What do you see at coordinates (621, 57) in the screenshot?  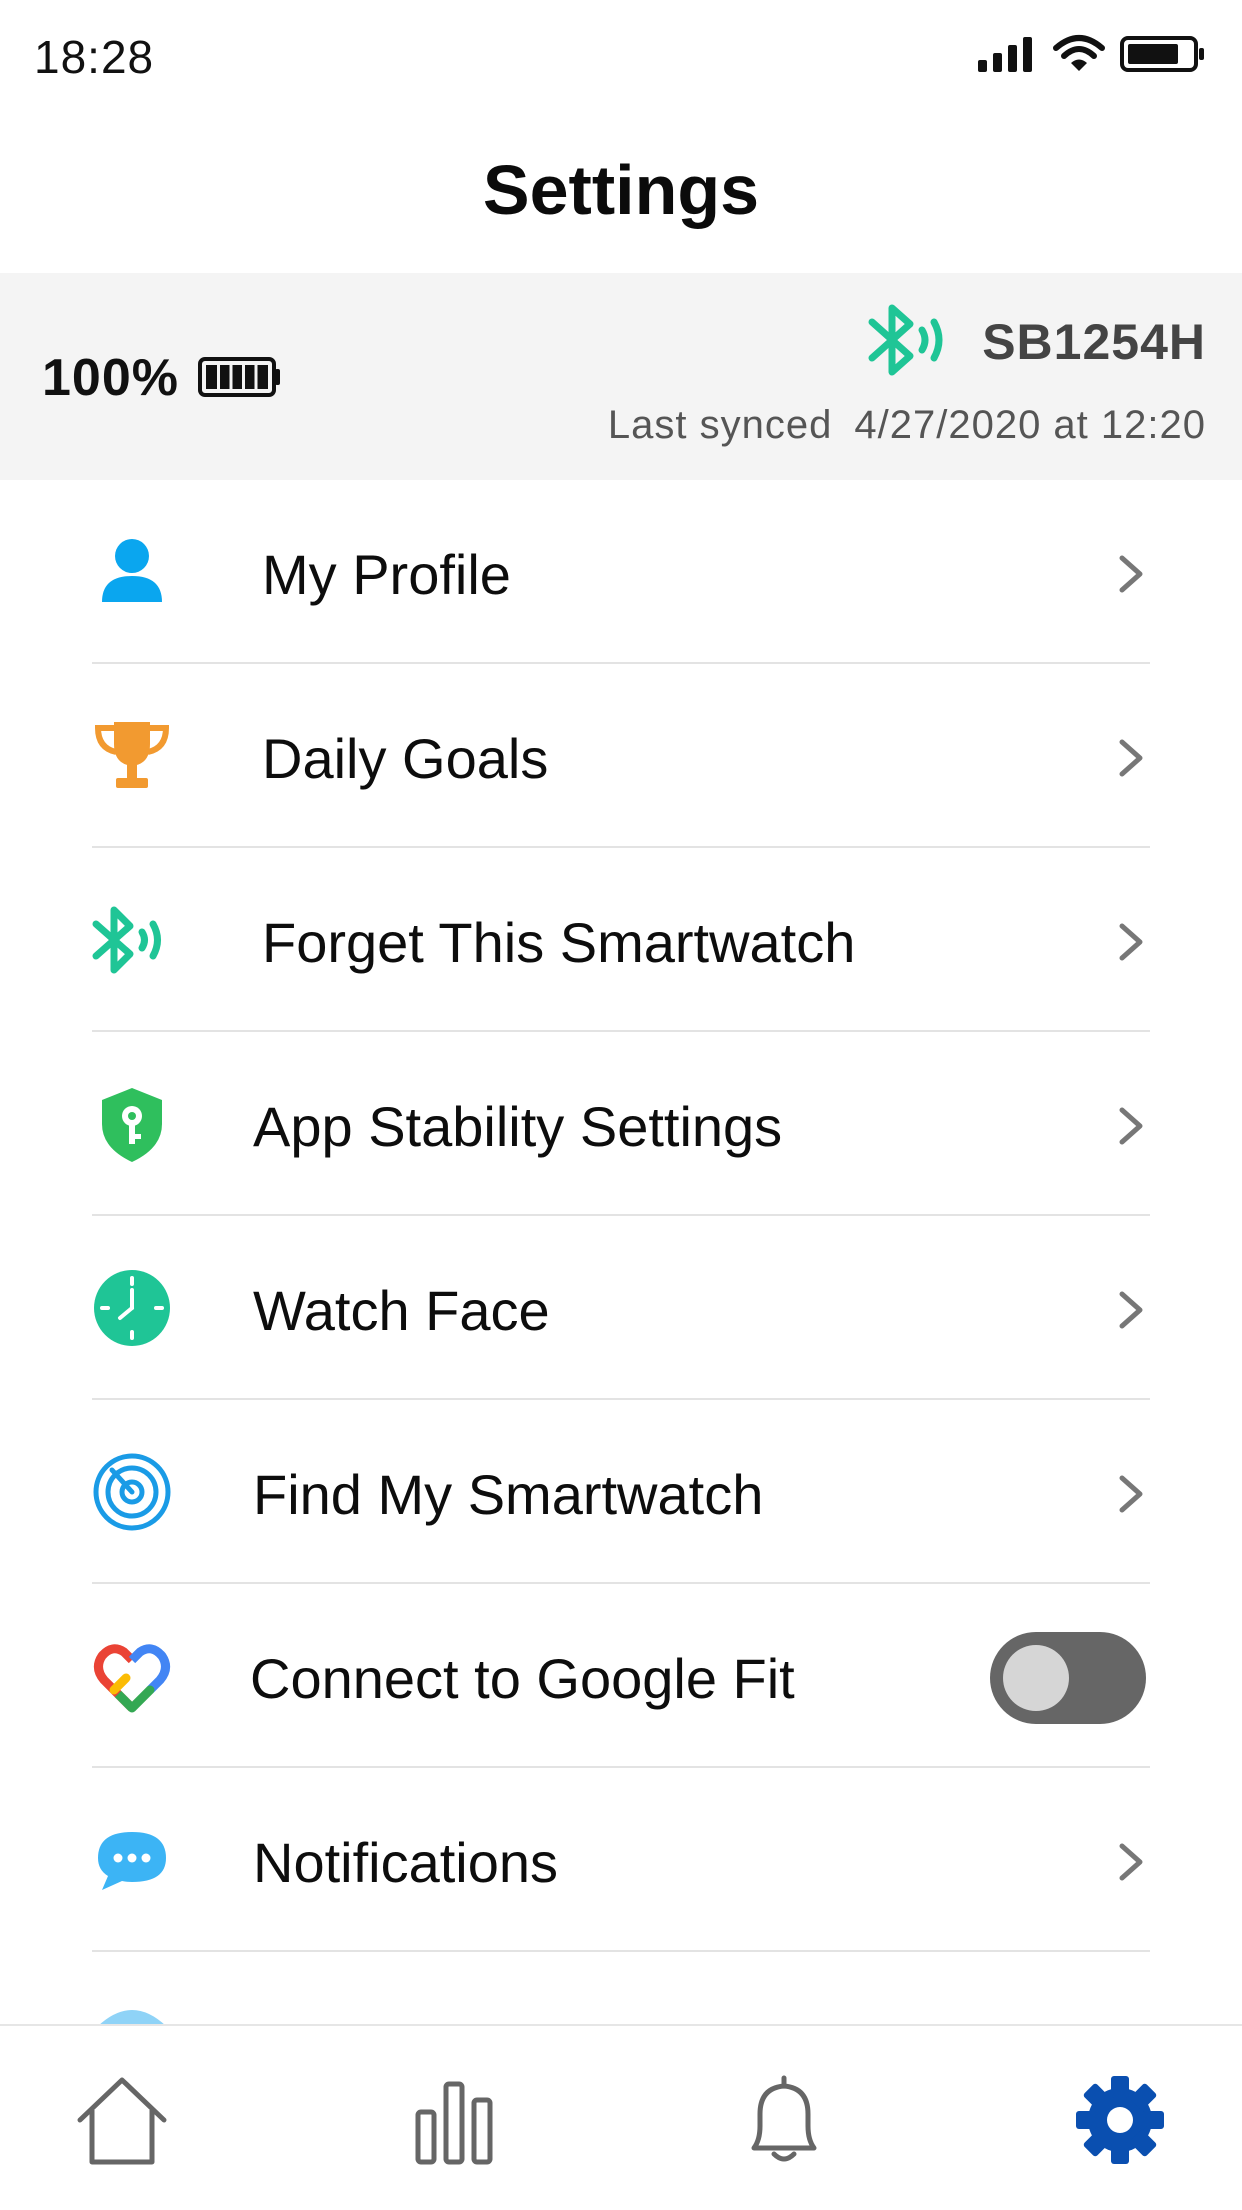 I see `status-bar: 18:28` at bounding box center [621, 57].